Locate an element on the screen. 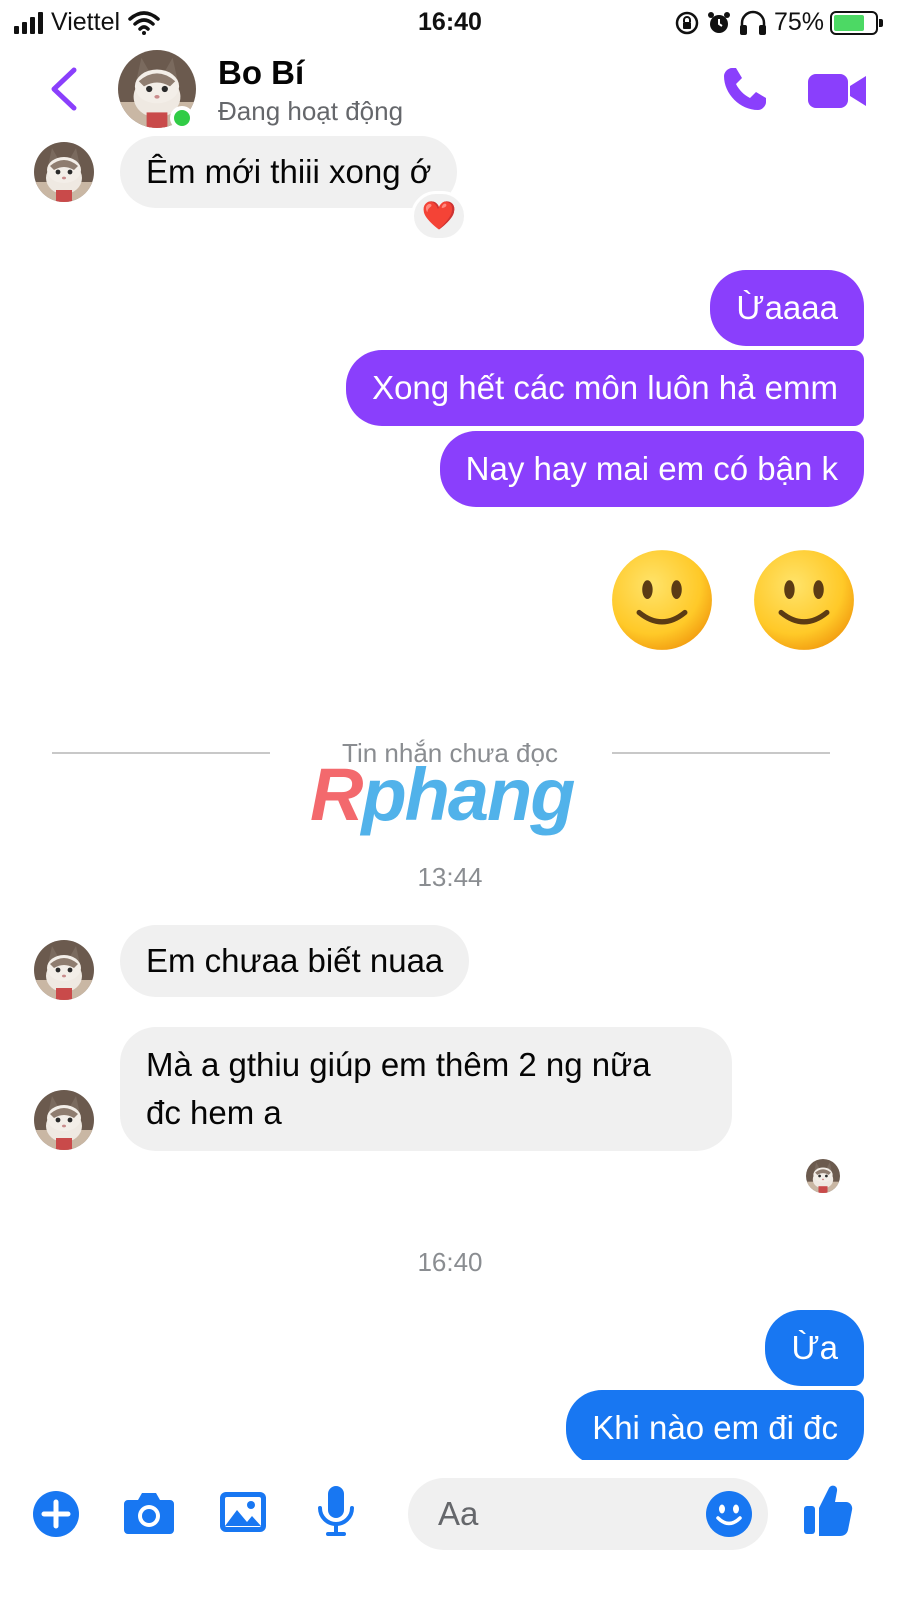 This screenshot has height=1600, width=900. message-timestamp: 13:44 is located at coordinates (450, 877).